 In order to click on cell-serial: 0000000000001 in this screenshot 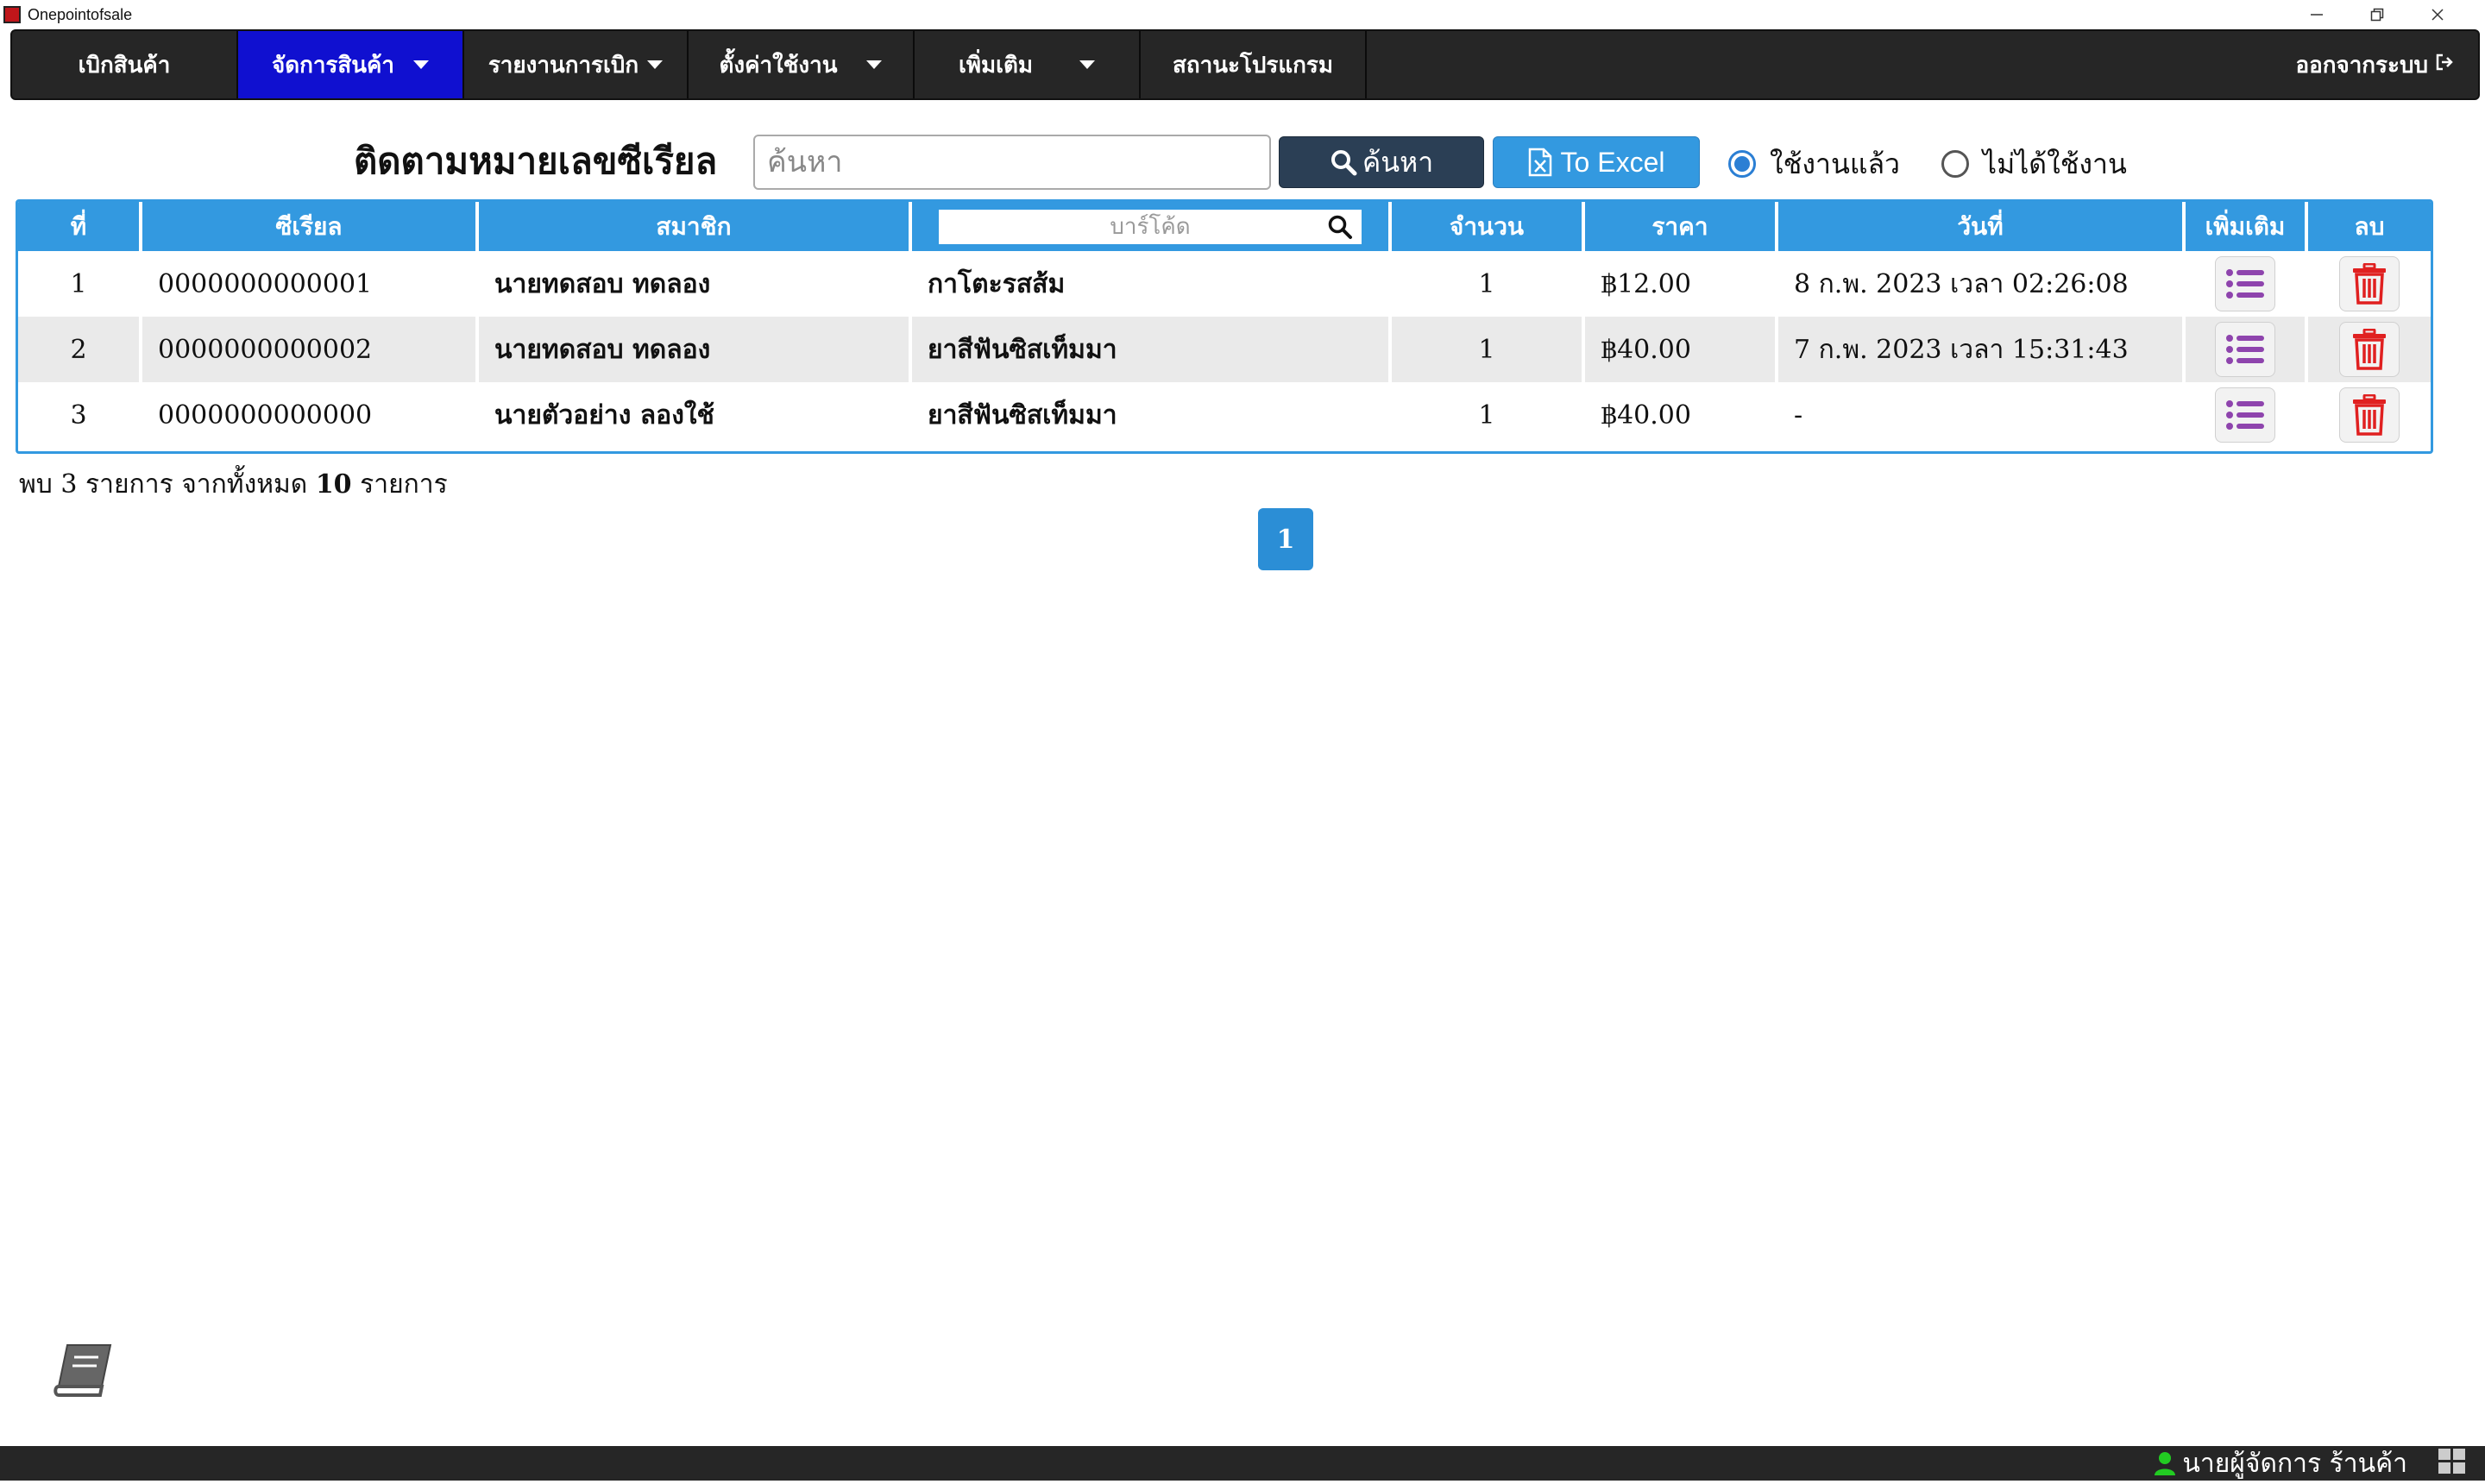, I will do `click(310, 284)`.